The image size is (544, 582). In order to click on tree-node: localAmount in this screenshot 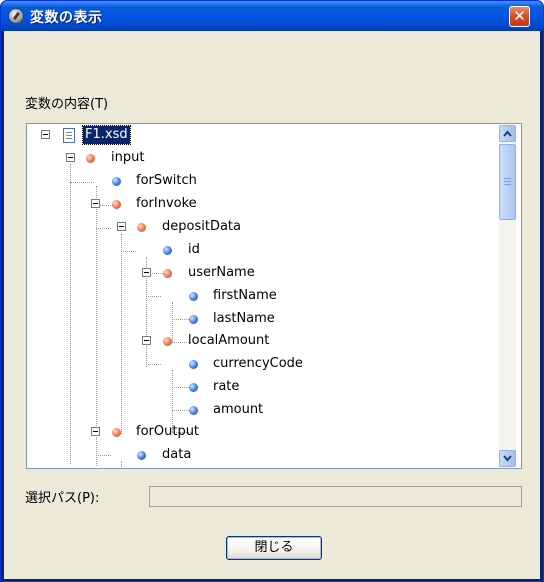, I will do `click(262, 341)`.